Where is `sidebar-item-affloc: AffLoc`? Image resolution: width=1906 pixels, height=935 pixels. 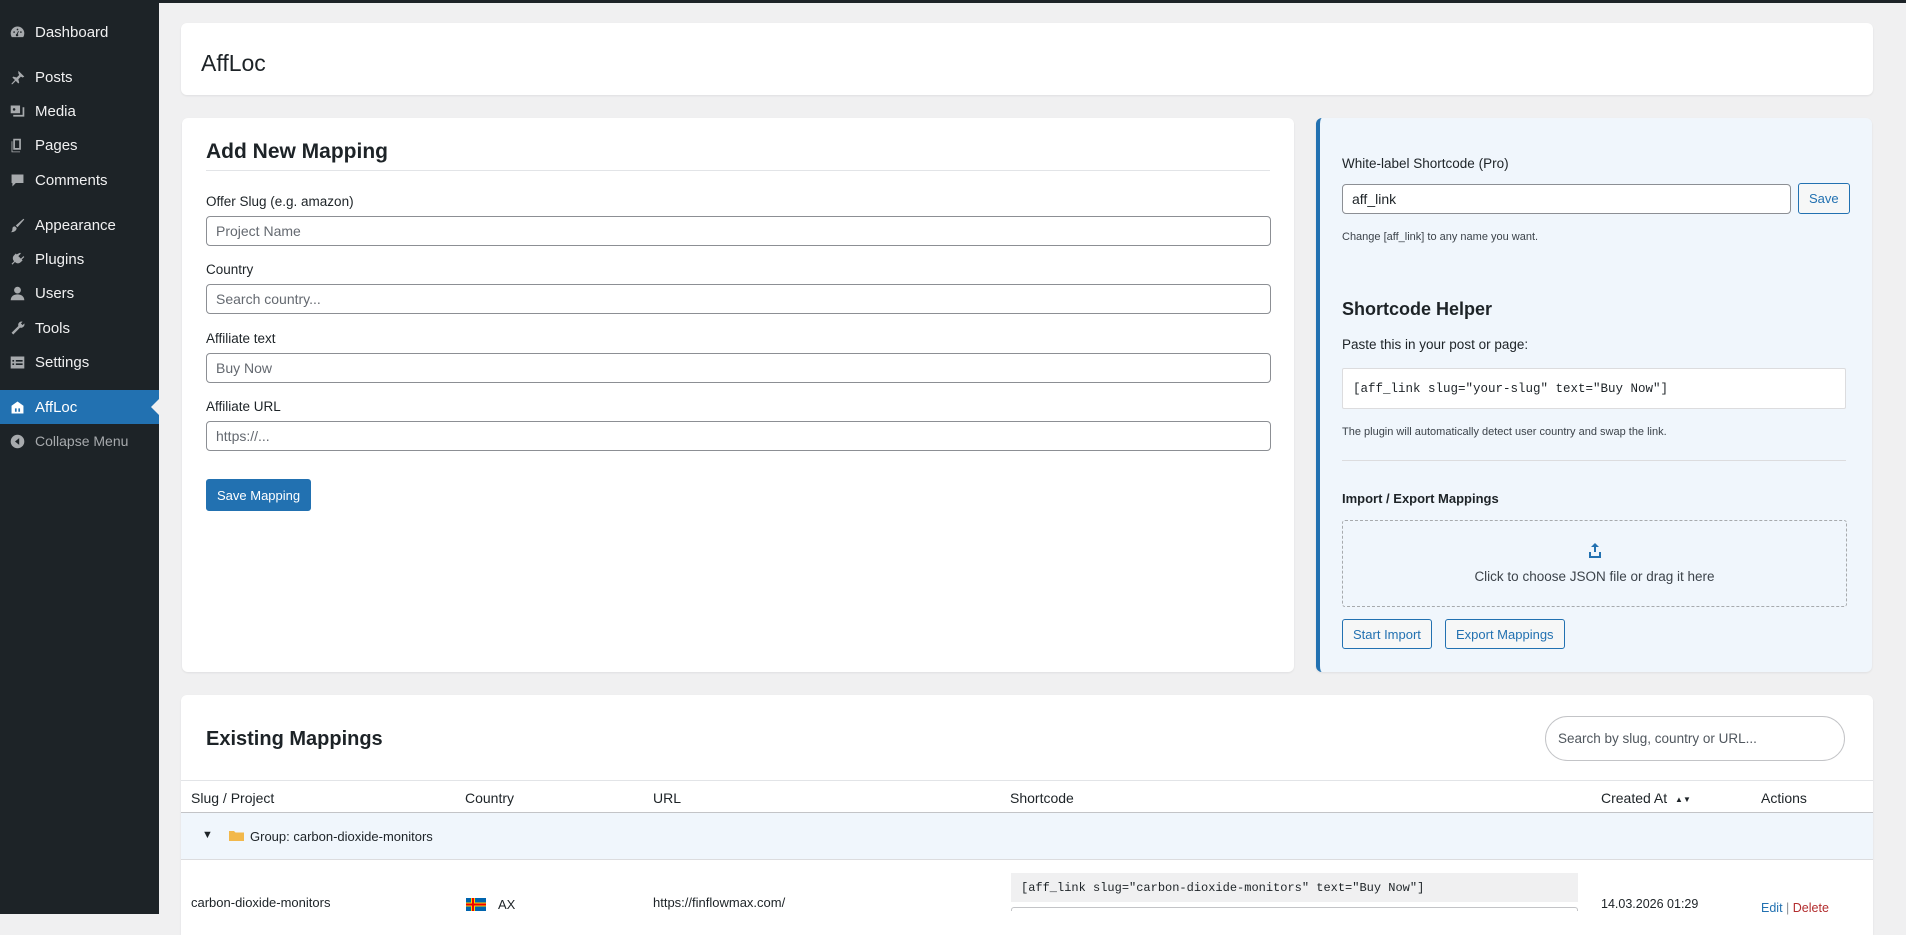 sidebar-item-affloc: AffLoc is located at coordinates (79, 407).